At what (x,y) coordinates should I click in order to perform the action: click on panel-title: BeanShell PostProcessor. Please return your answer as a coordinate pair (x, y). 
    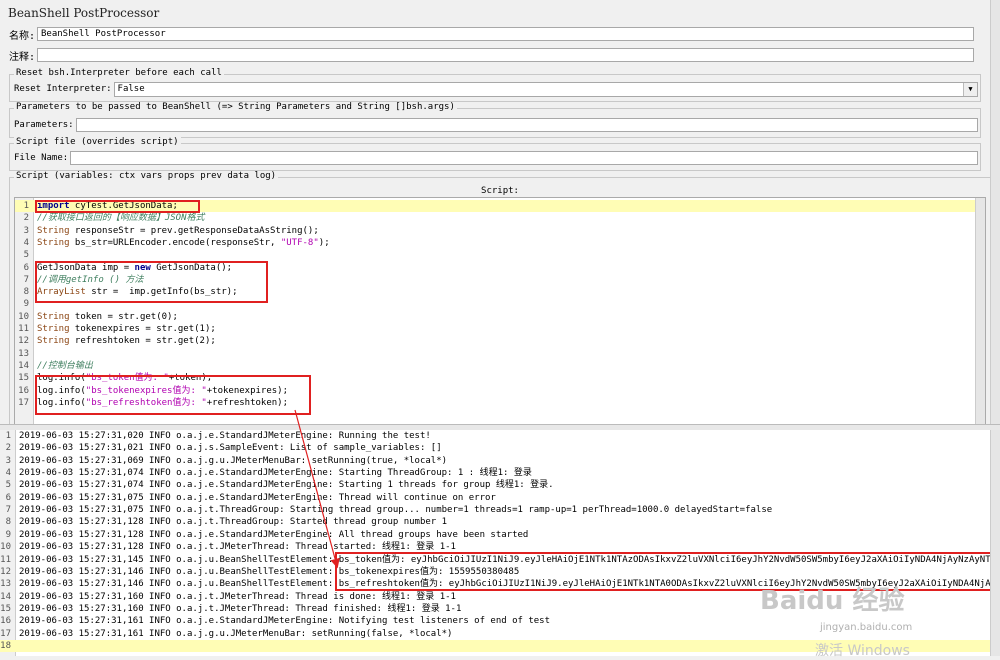
    Looking at the image, I should click on (84, 13).